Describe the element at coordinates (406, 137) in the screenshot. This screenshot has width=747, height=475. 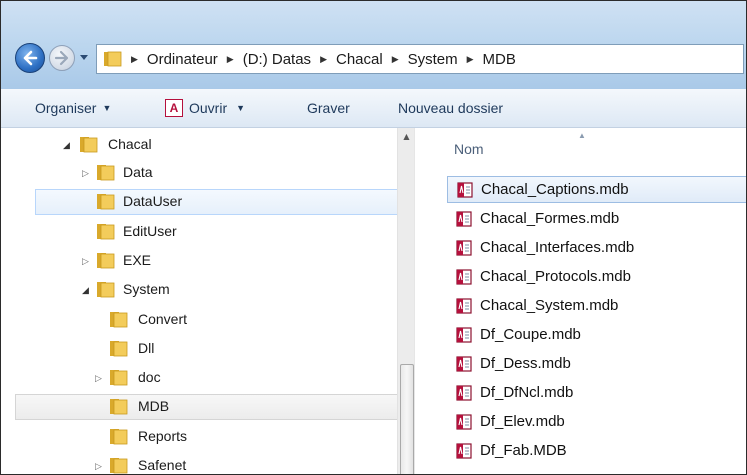
I see `scroll-up-arrow-icon: ▲` at that location.